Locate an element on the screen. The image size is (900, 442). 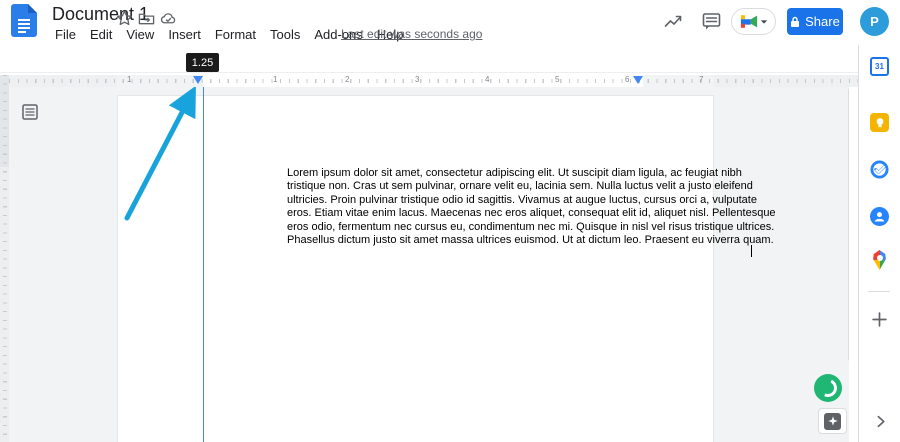
show-outline-button is located at coordinates (30, 112).